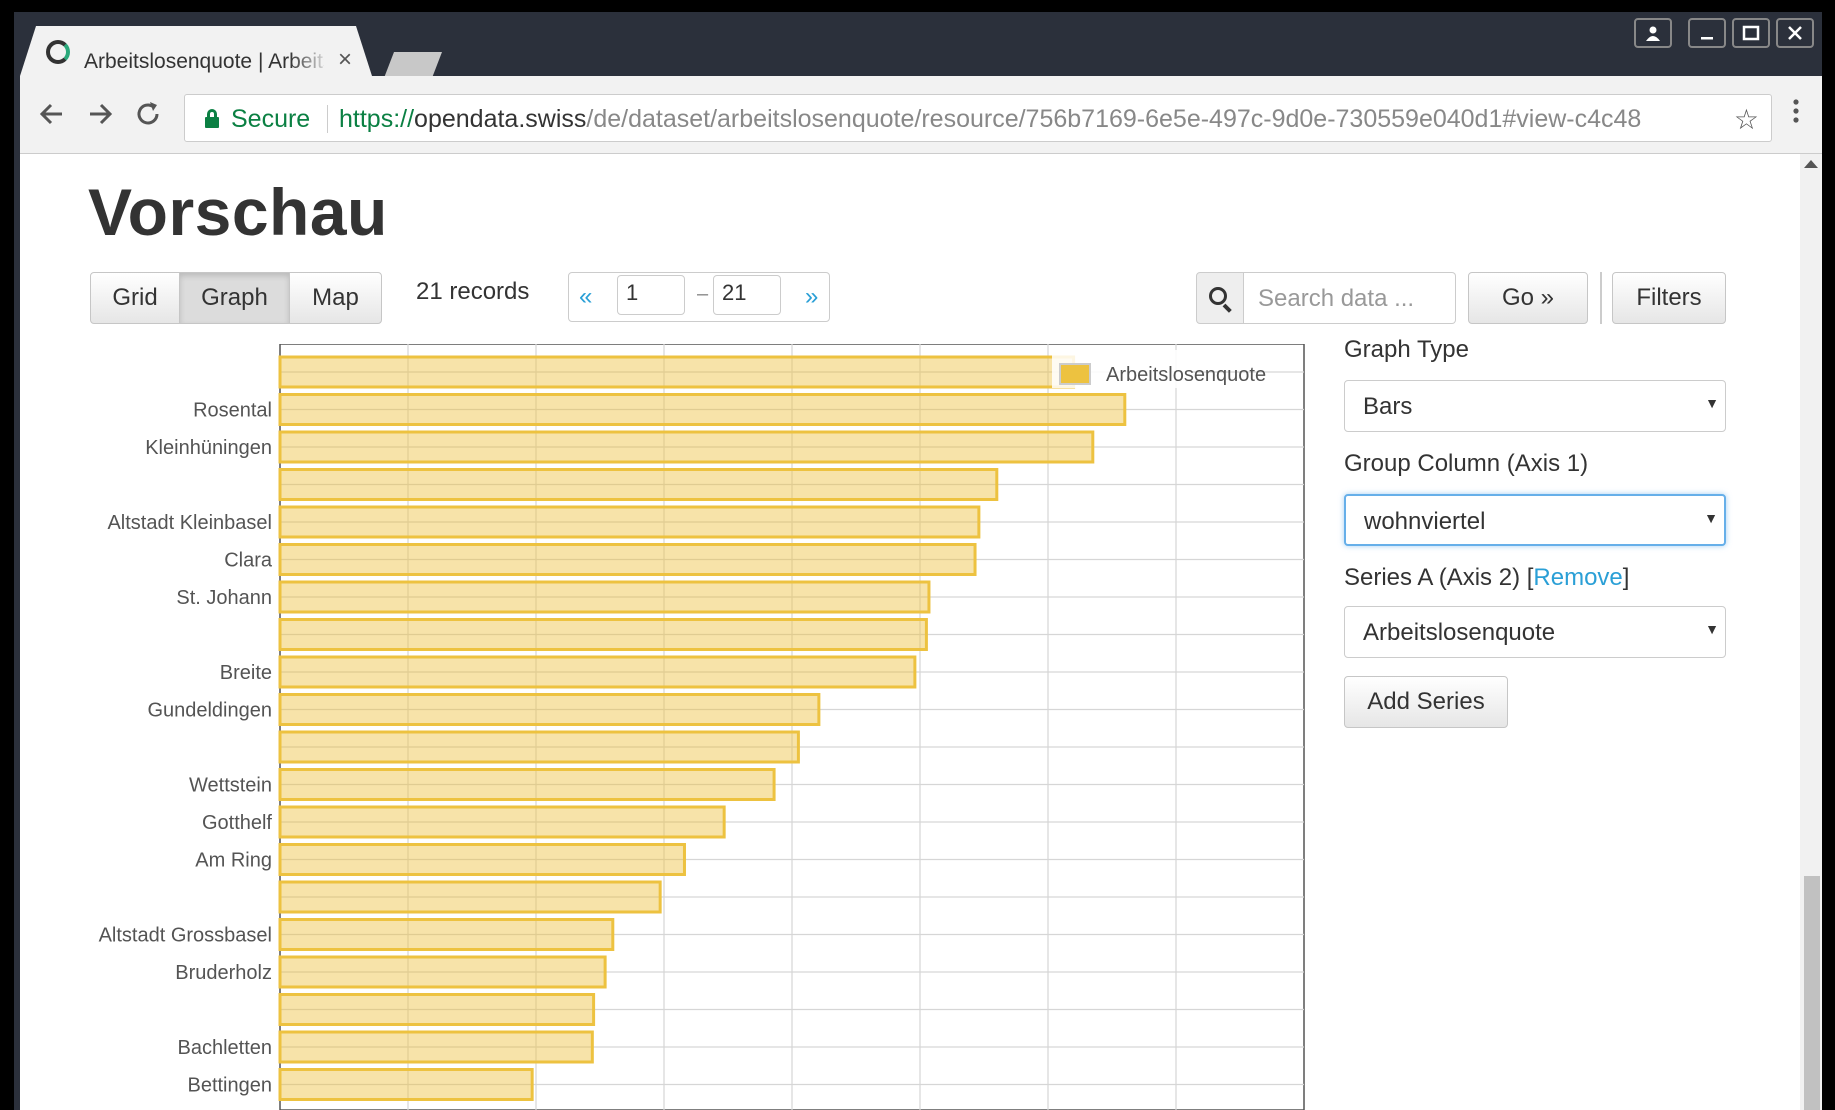  What do you see at coordinates (229, 1086) in the screenshot?
I see `category-label: Bettingen` at bounding box center [229, 1086].